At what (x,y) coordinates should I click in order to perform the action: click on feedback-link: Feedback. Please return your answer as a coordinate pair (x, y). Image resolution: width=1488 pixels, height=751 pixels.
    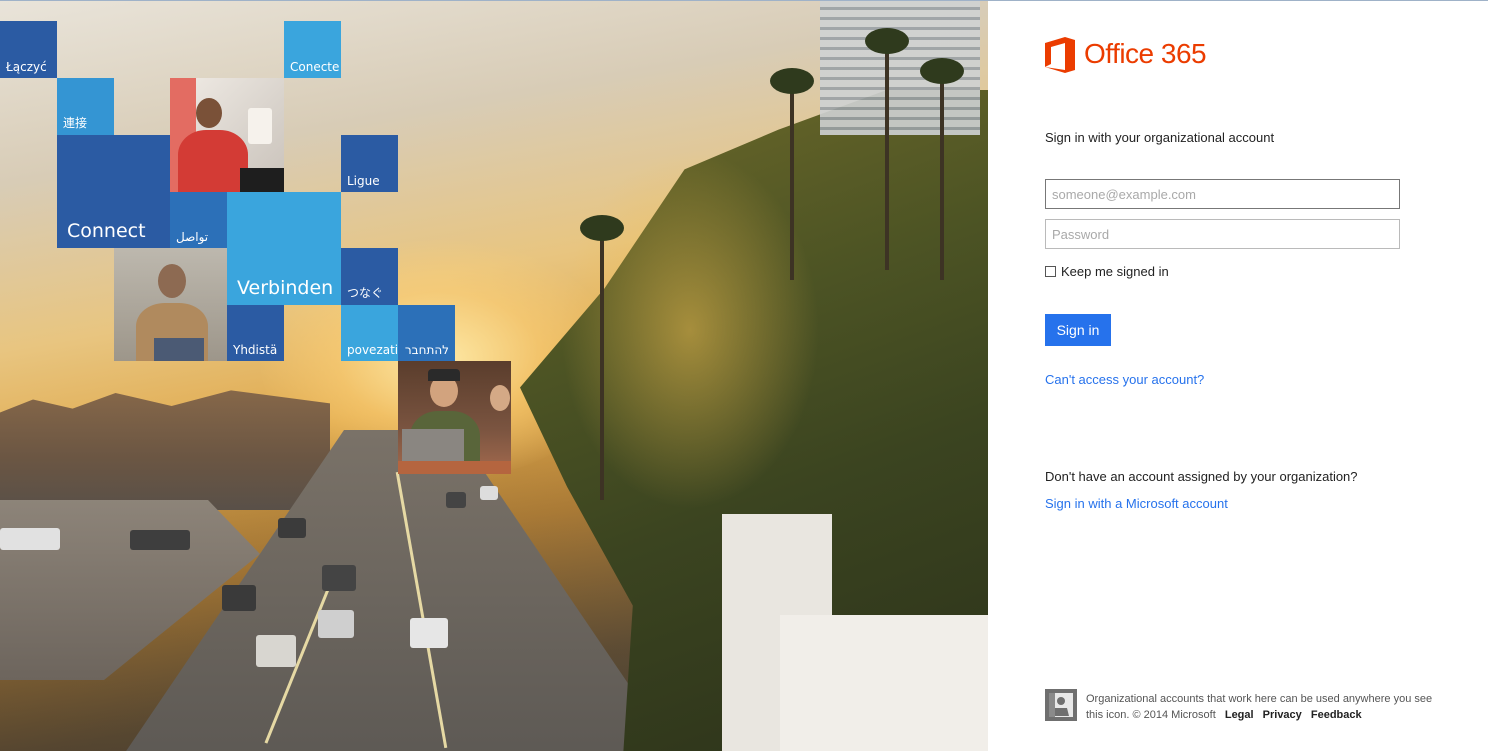
    Looking at the image, I should click on (1336, 715).